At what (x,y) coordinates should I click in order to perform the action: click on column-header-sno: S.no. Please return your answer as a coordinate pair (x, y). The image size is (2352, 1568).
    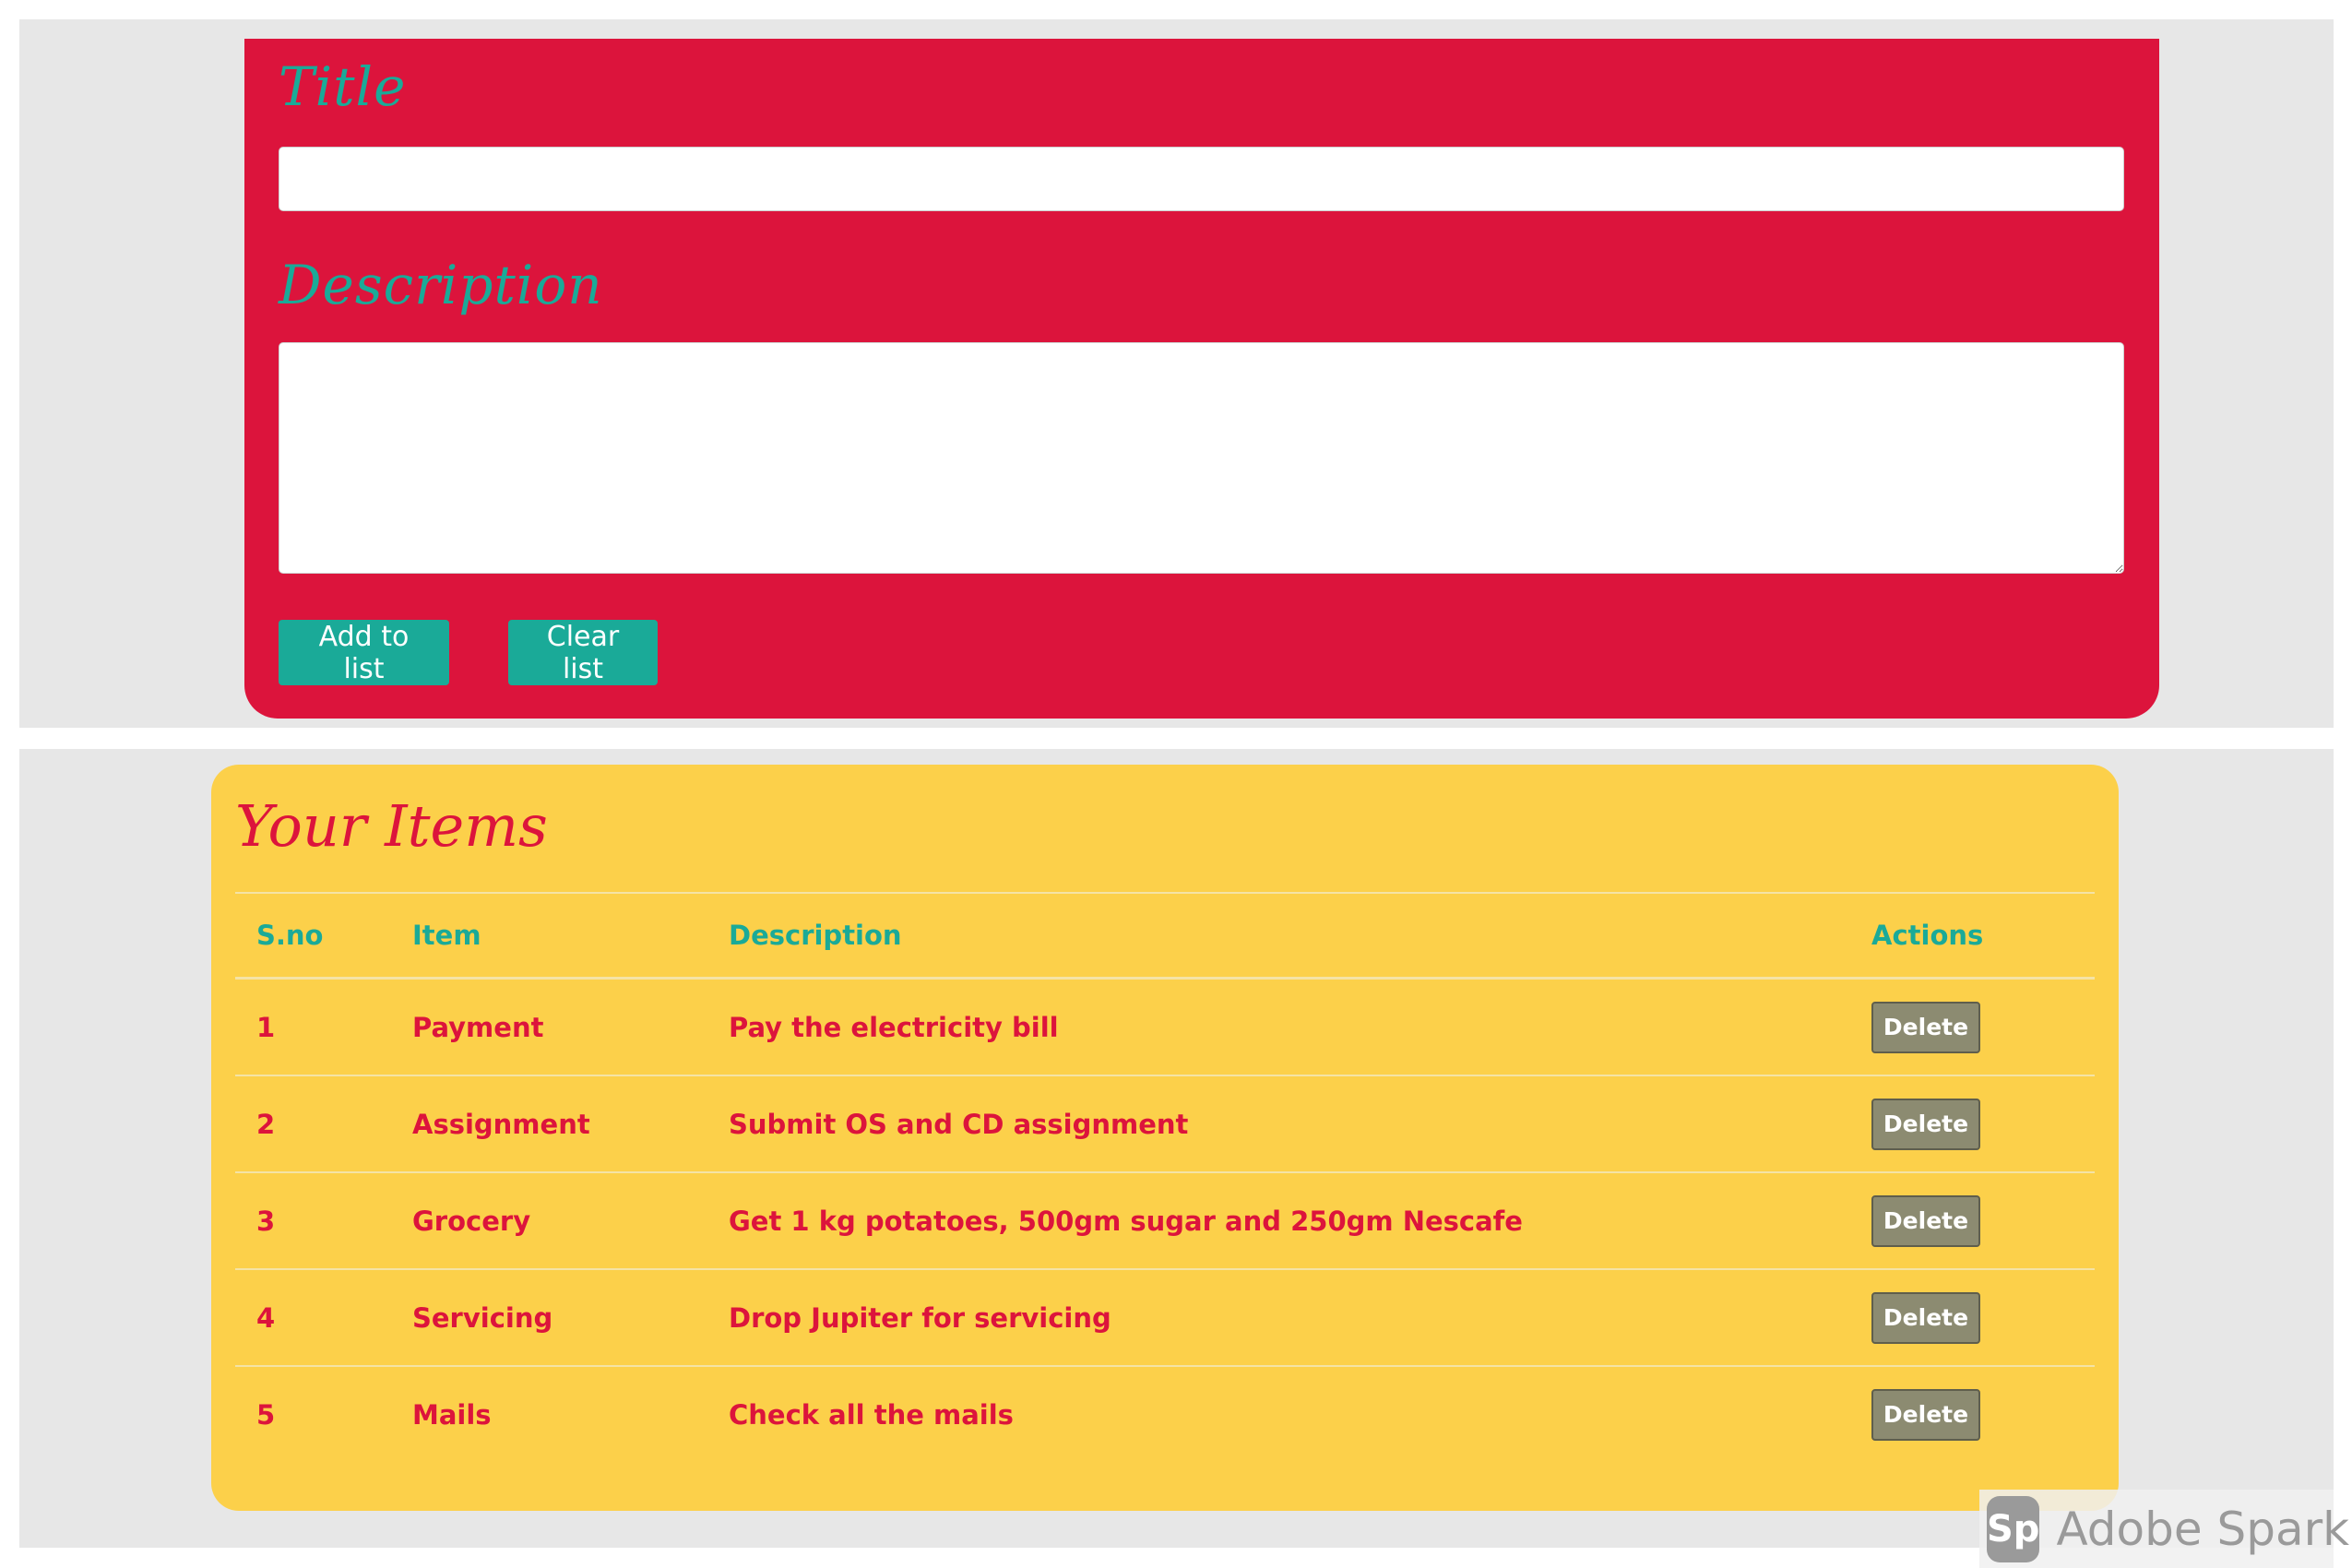
    Looking at the image, I should click on (313, 936).